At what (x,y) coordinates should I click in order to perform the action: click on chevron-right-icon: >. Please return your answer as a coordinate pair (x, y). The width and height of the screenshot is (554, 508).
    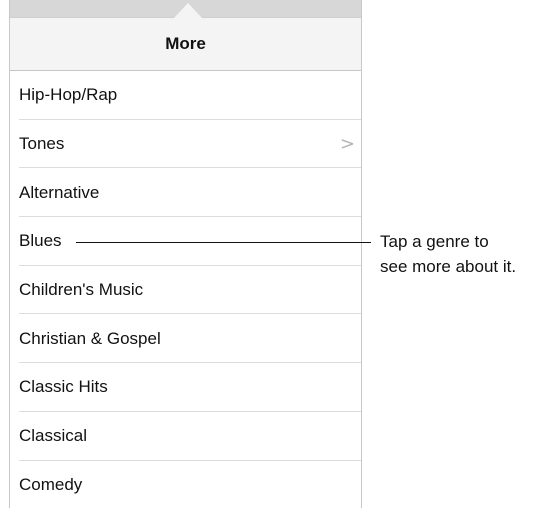
    Looking at the image, I should click on (347, 144).